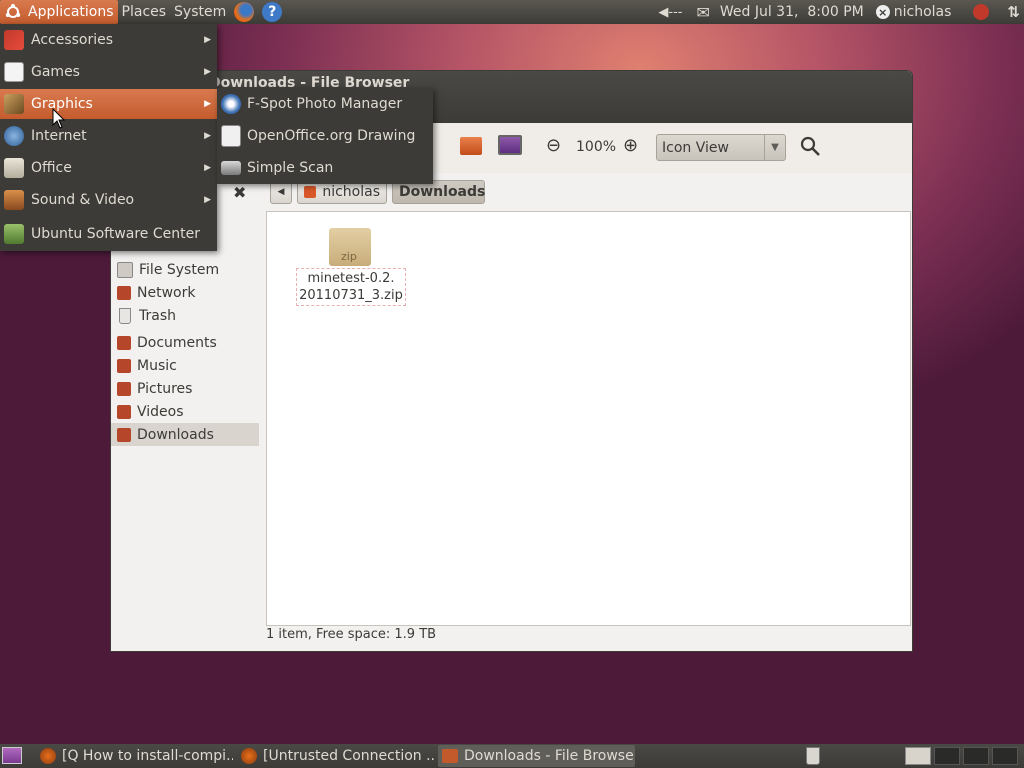  Describe the element at coordinates (124, 292) in the screenshot. I see `network-folder-icon` at that location.